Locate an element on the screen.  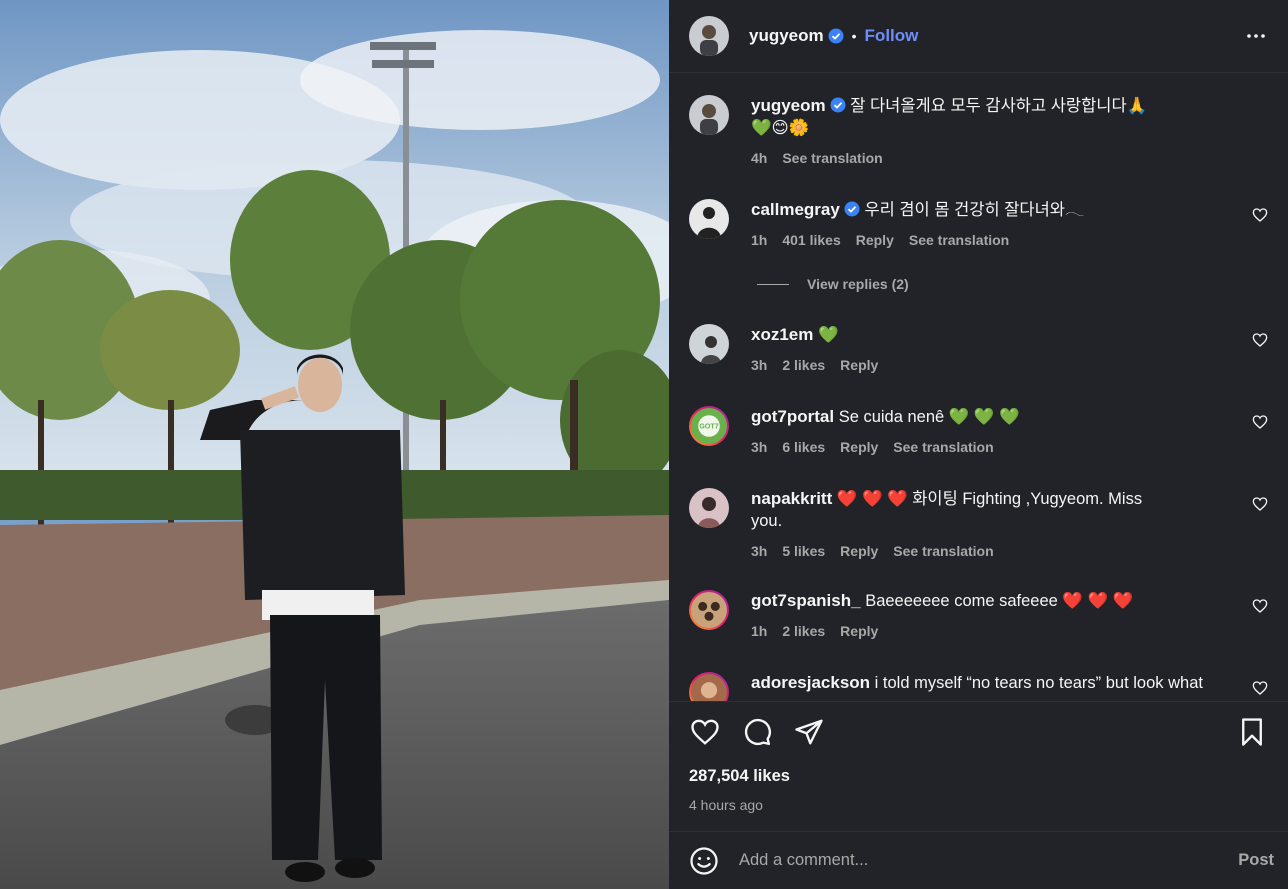
comment-bubble-icon is located at coordinates (757, 732).